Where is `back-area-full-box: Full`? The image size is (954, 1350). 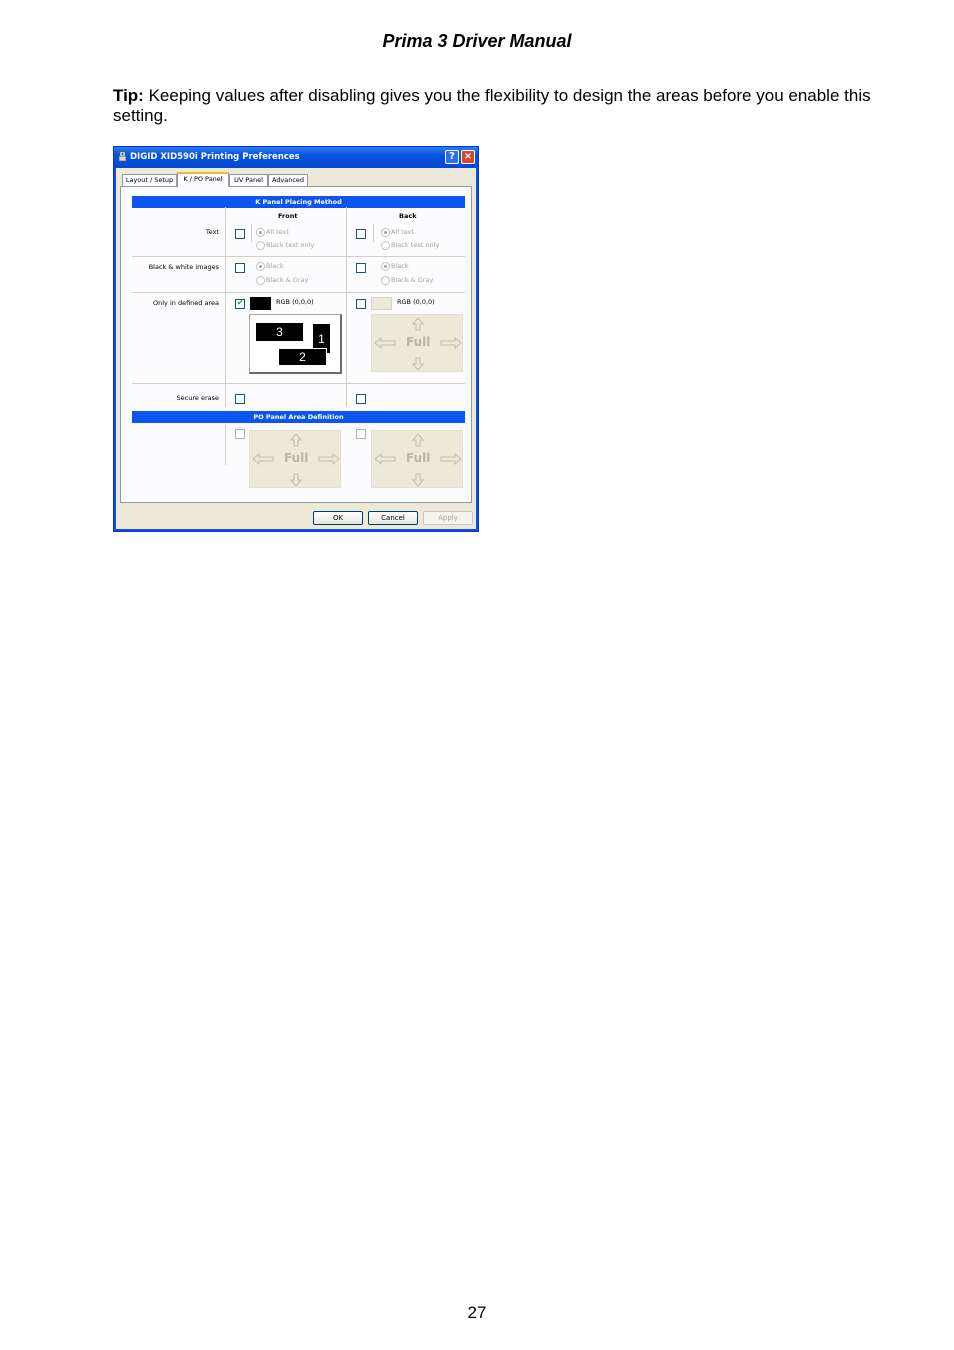 back-area-full-box: Full is located at coordinates (417, 343).